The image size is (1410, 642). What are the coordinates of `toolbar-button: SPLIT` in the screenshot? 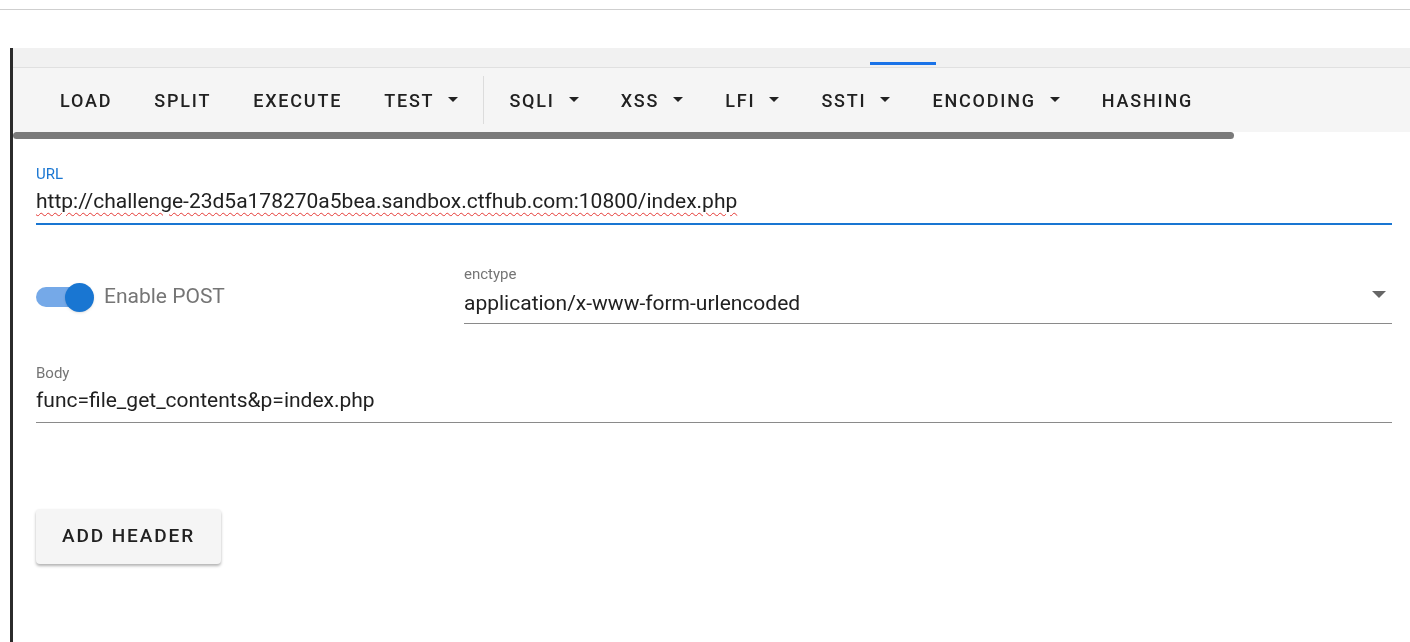 It's located at (183, 100).